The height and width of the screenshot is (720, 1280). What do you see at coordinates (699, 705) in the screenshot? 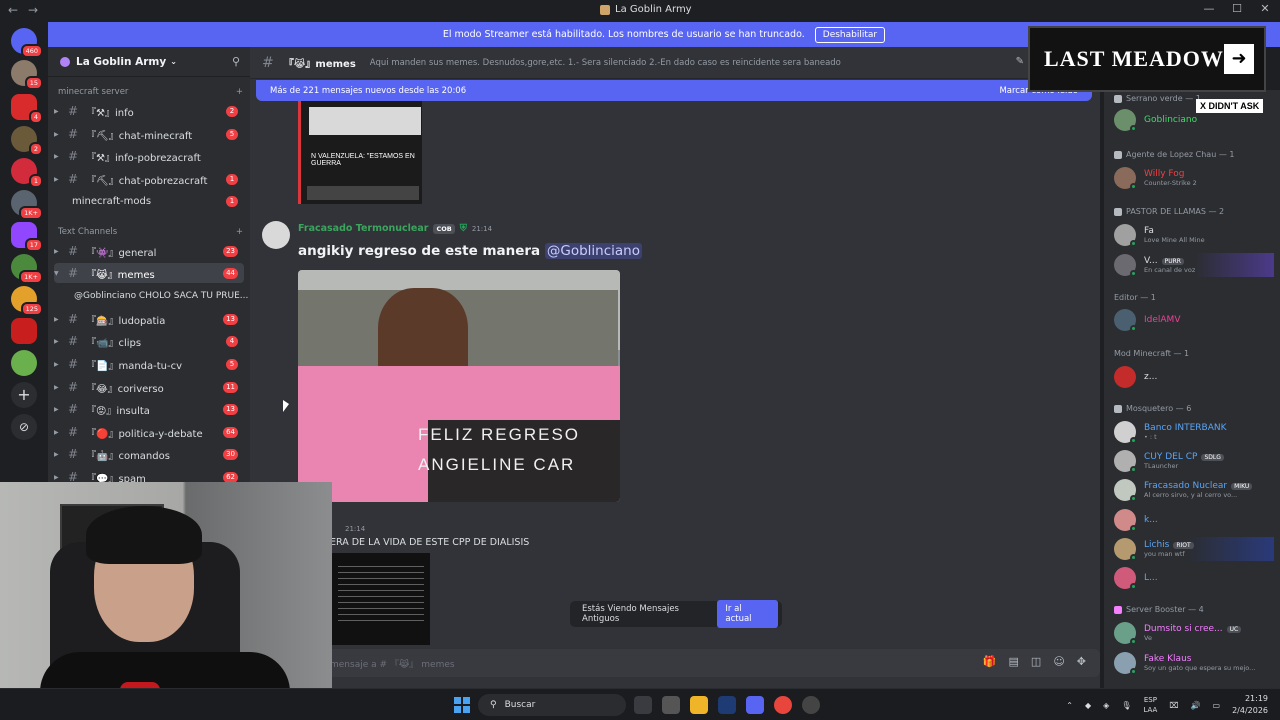
I see `file-explorer-icon` at bounding box center [699, 705].